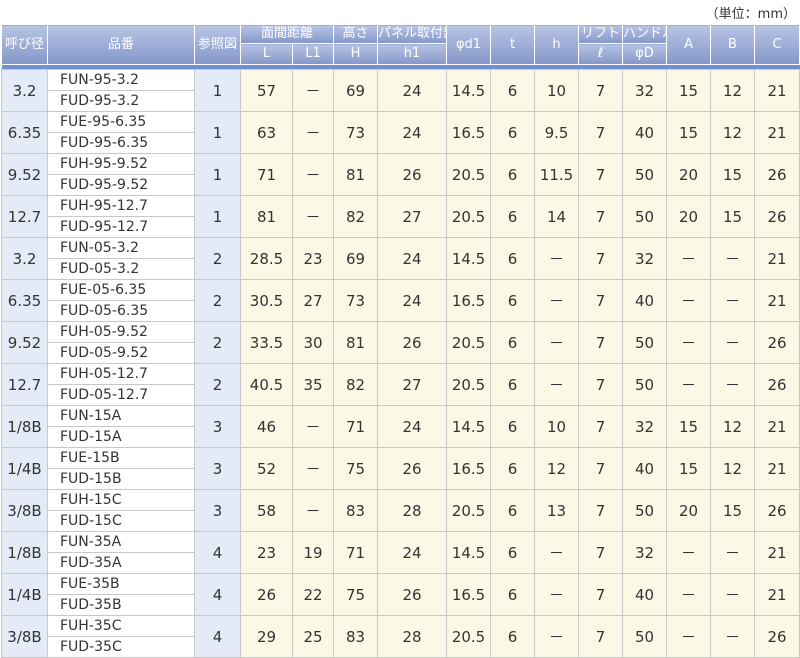  Describe the element at coordinates (121, 290) in the screenshot. I see `part-number-cell: FUE-05-6.35` at that location.